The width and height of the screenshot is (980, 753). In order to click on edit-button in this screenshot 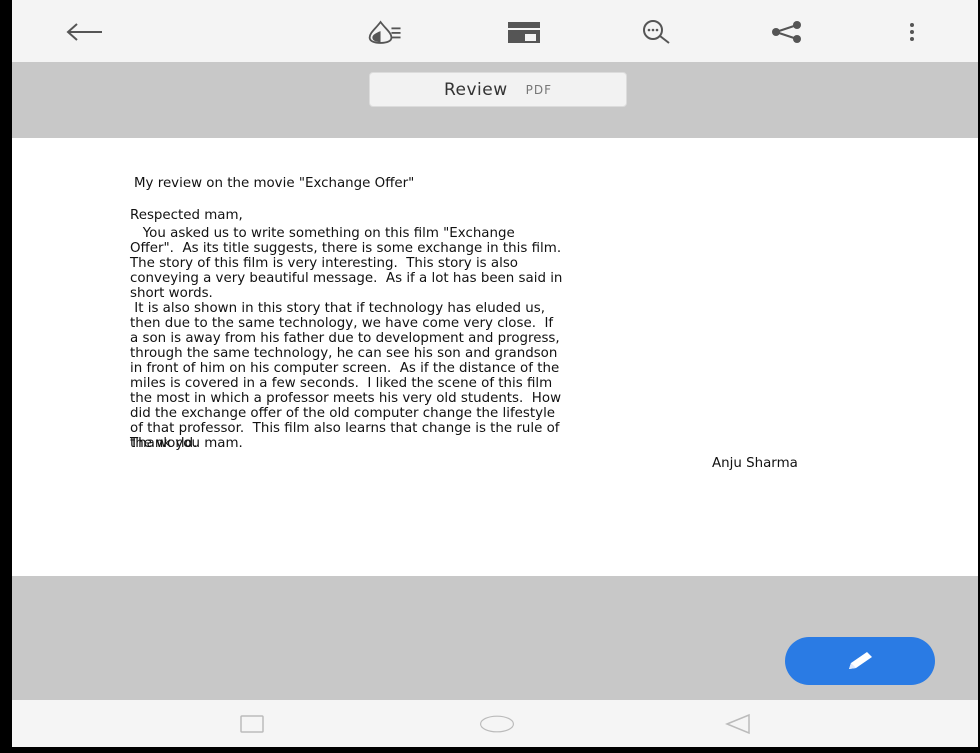, I will do `click(860, 661)`.